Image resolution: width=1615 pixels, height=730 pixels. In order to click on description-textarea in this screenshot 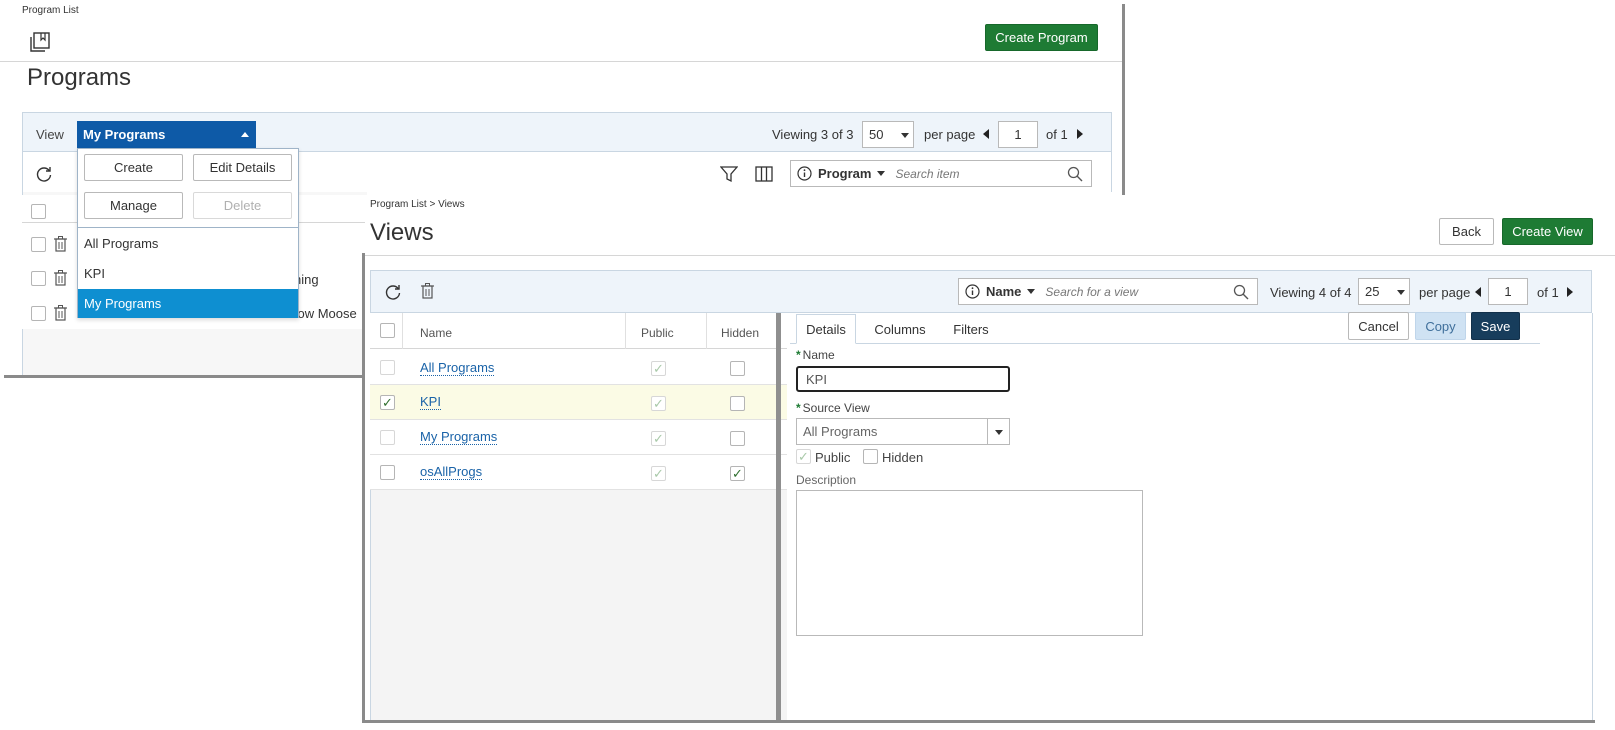, I will do `click(969, 563)`.